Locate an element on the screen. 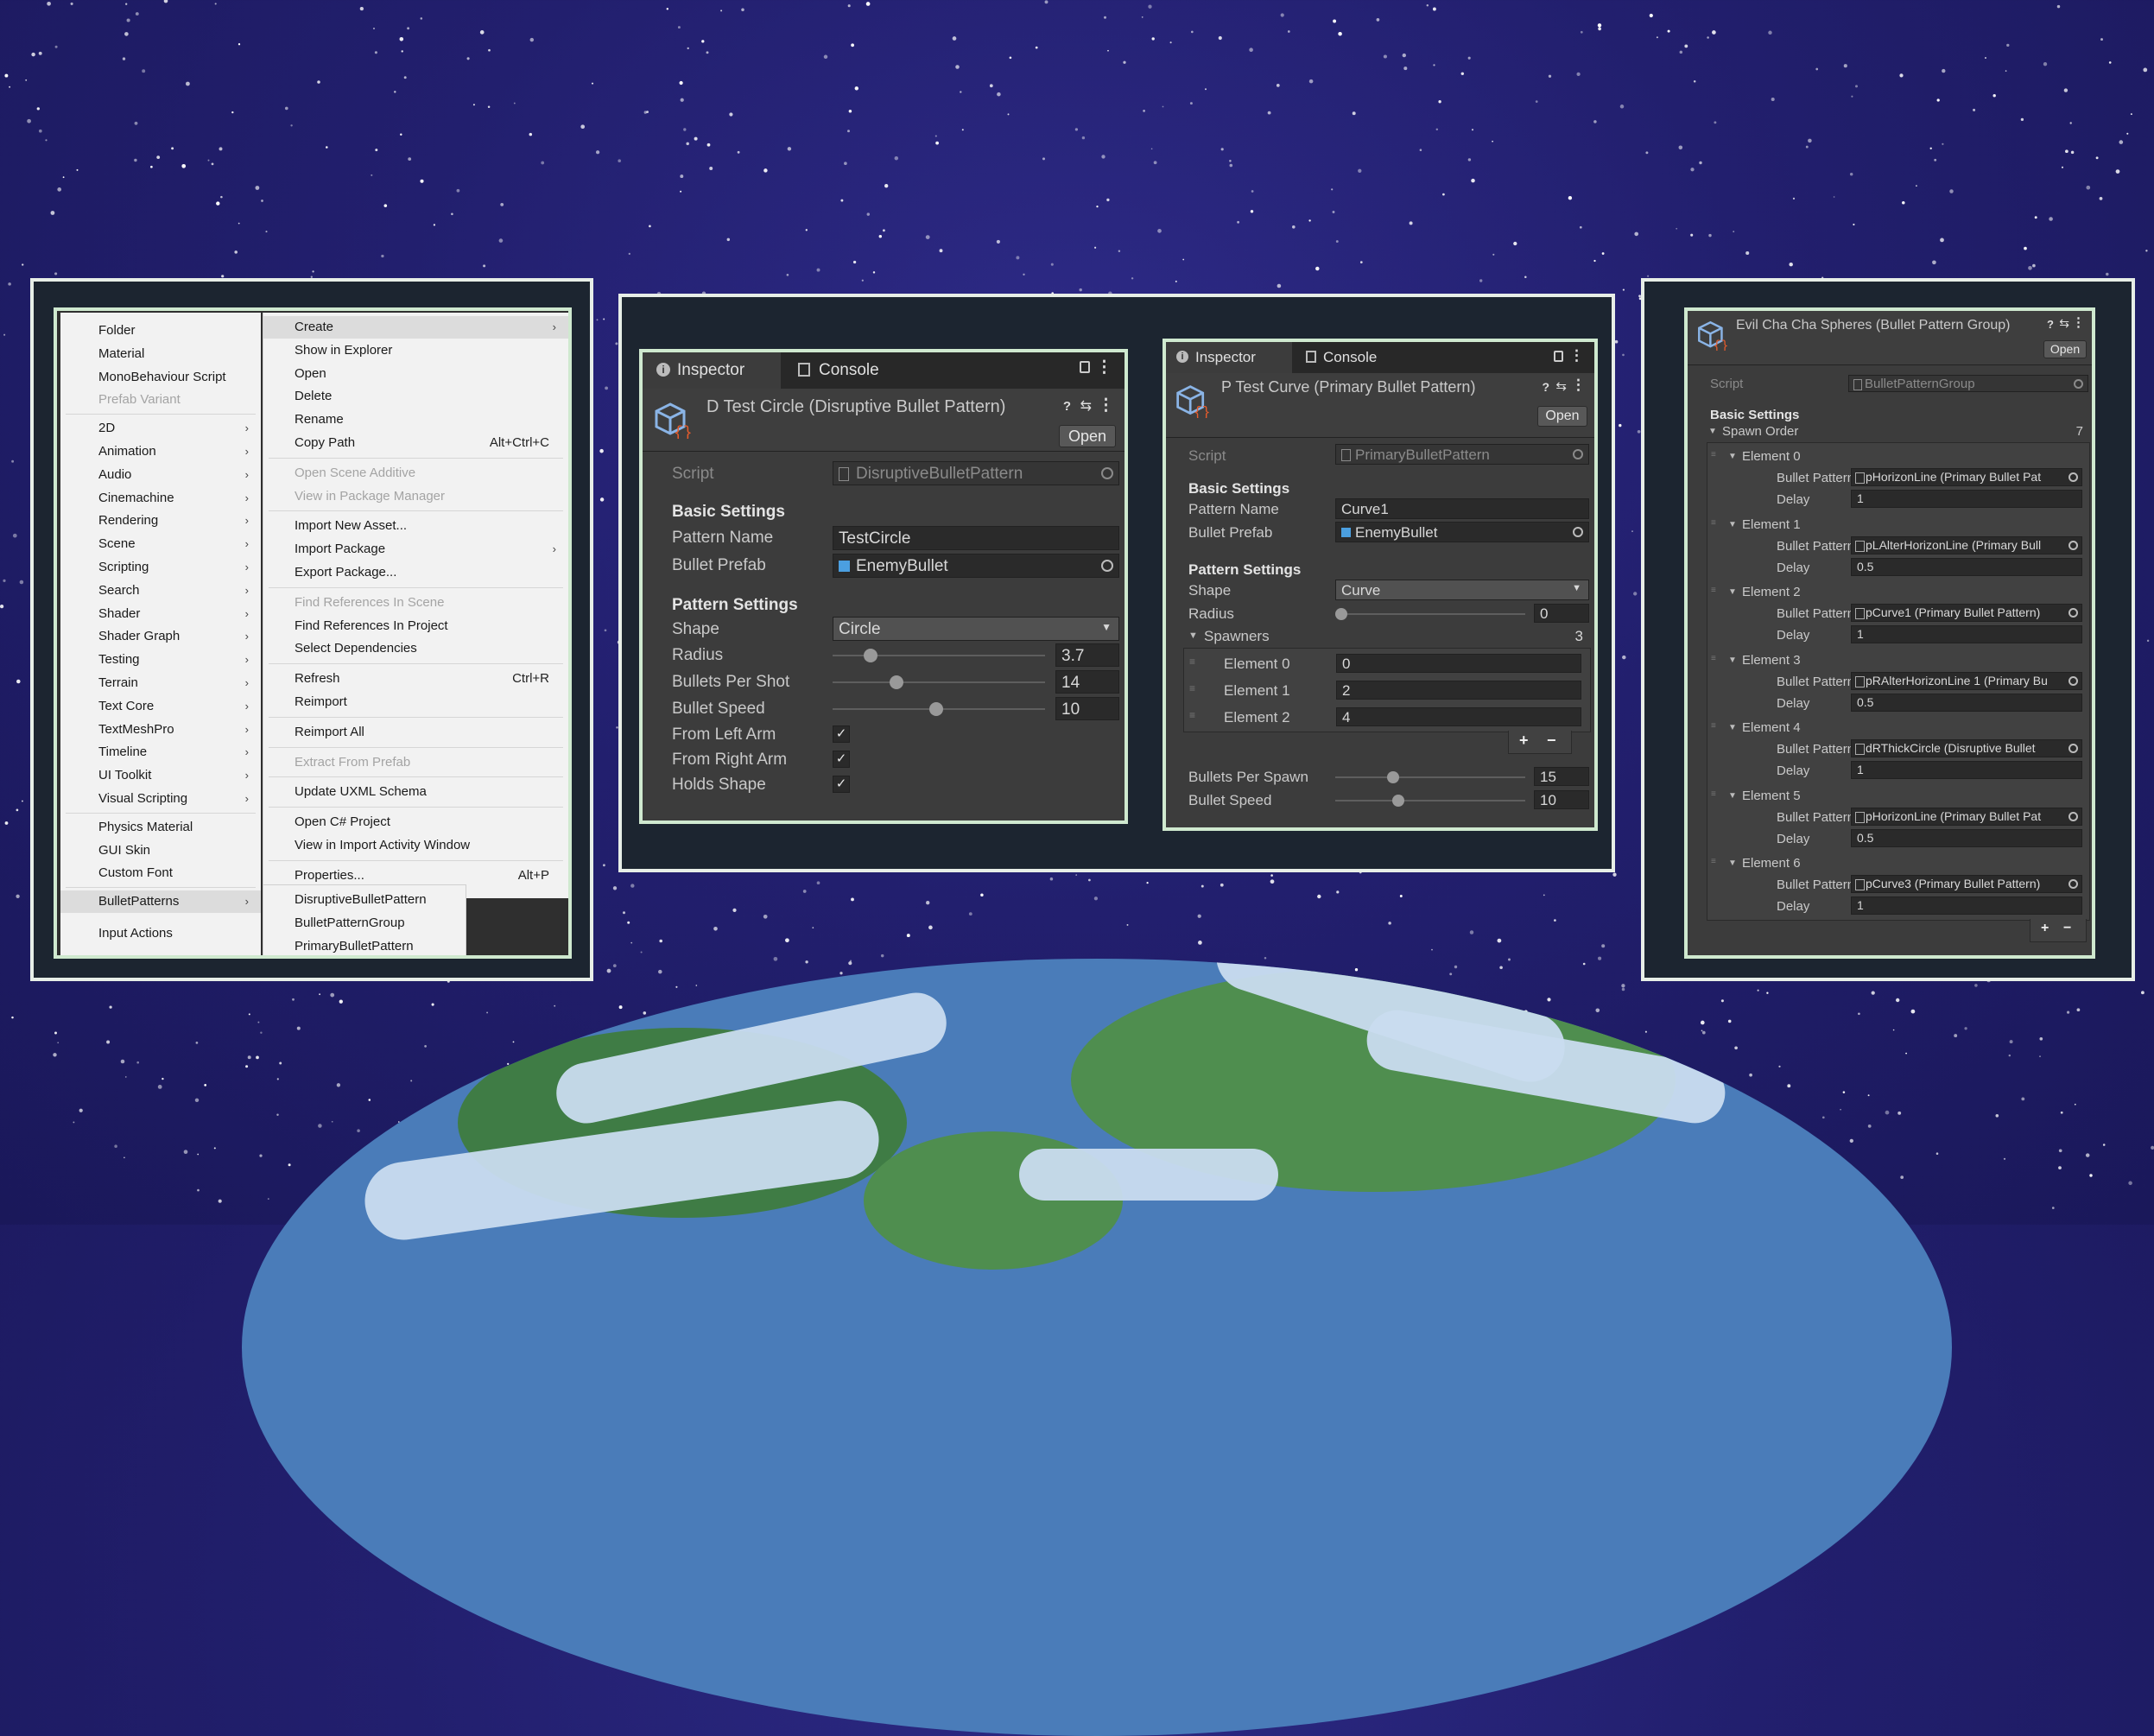 This screenshot has height=1736, width=2154. menu-item-terrain: Terrain › is located at coordinates (160, 683).